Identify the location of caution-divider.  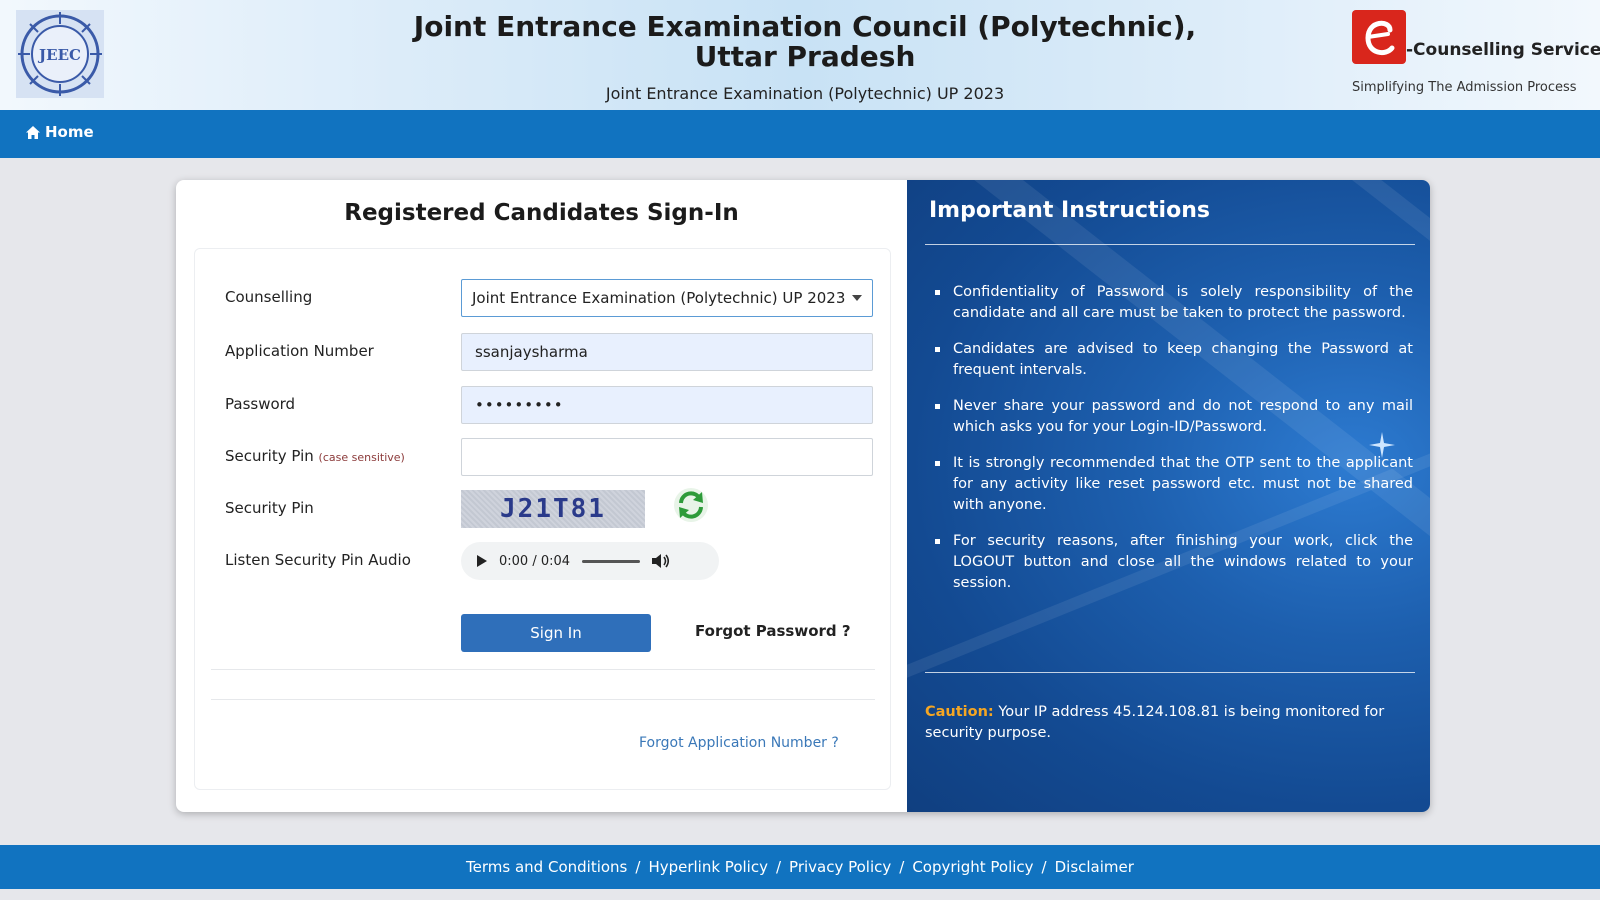
(1170, 672).